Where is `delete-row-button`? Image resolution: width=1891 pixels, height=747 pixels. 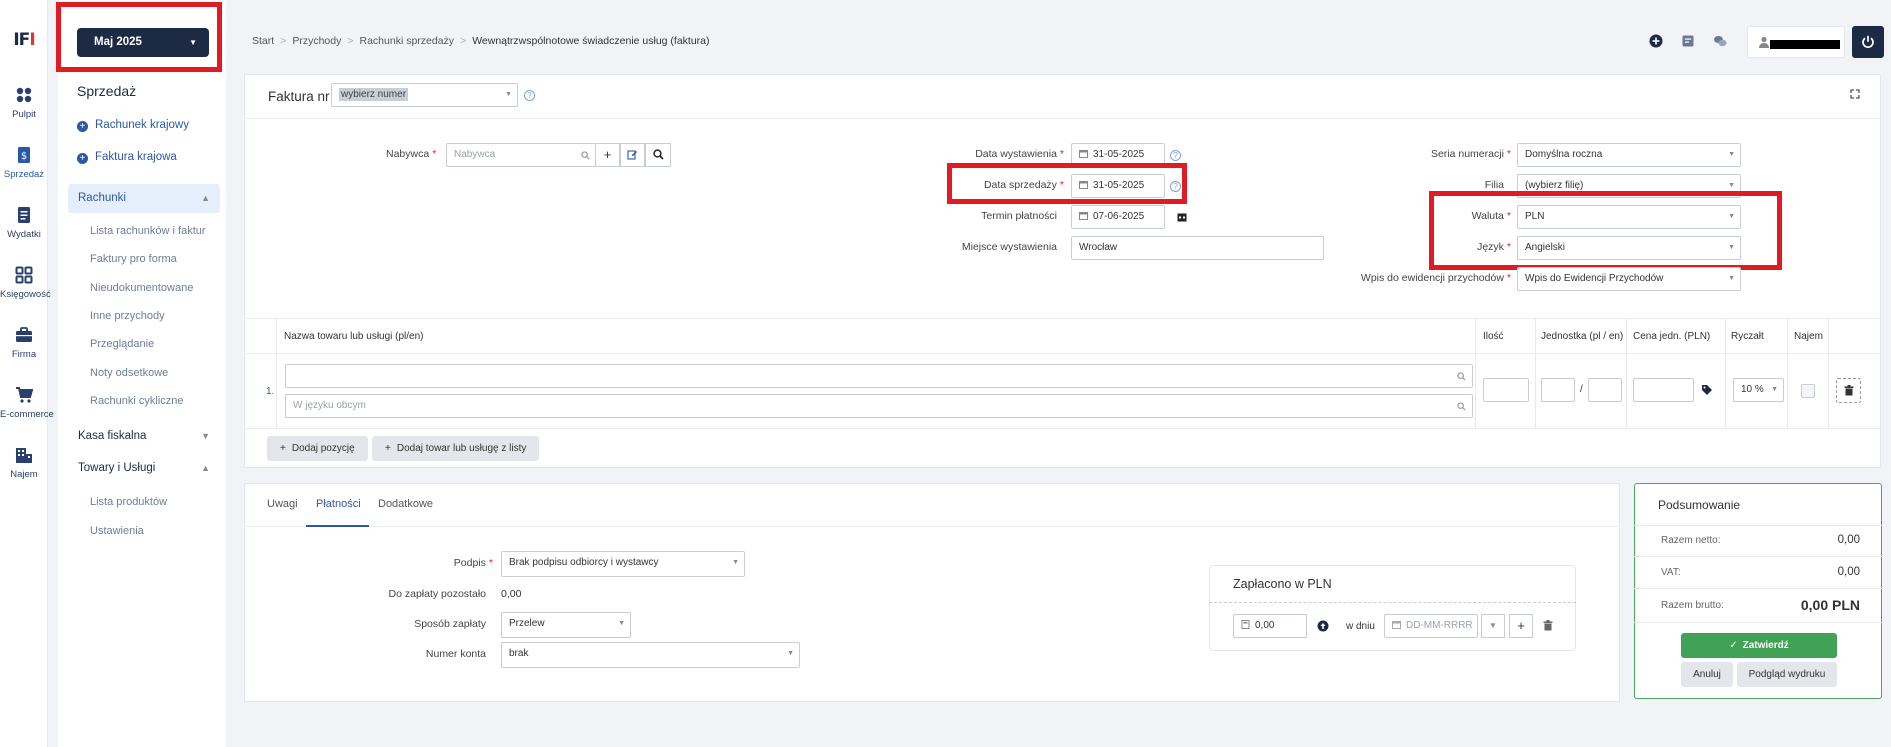 delete-row-button is located at coordinates (1848, 390).